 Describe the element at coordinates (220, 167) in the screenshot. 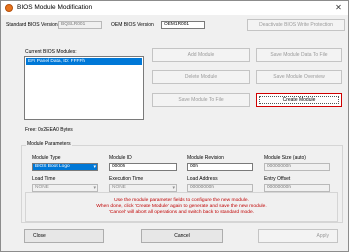

I see `module-revision-input: 00h` at that location.